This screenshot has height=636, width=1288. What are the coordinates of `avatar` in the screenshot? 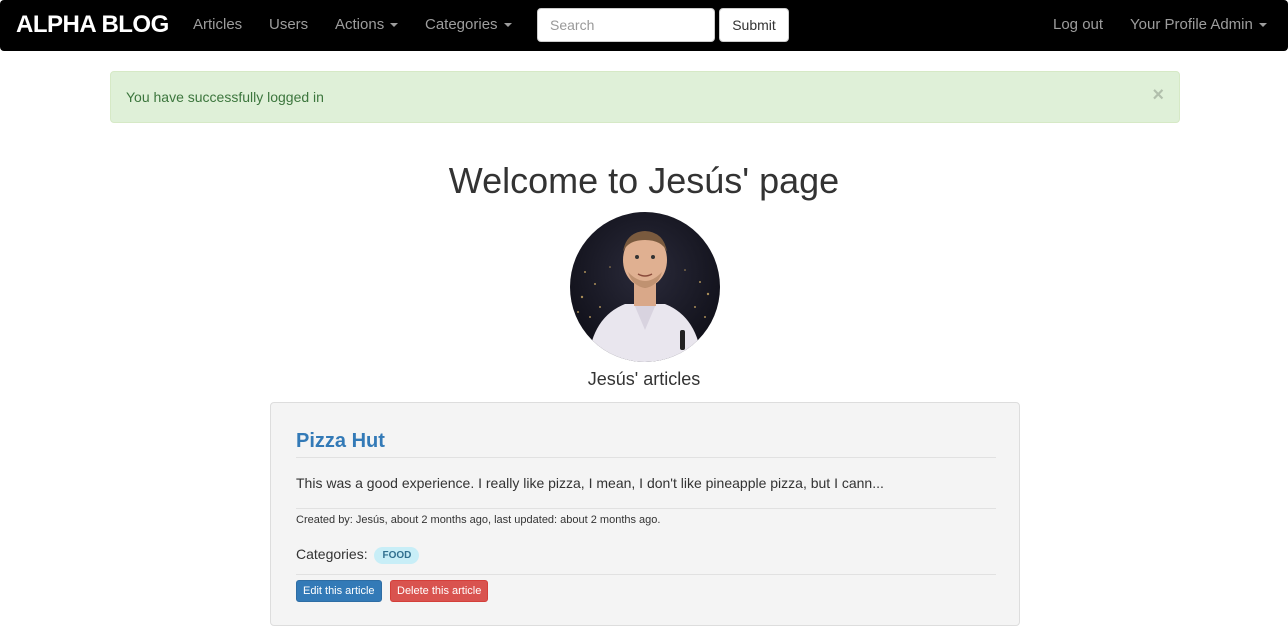 It's located at (645, 287).